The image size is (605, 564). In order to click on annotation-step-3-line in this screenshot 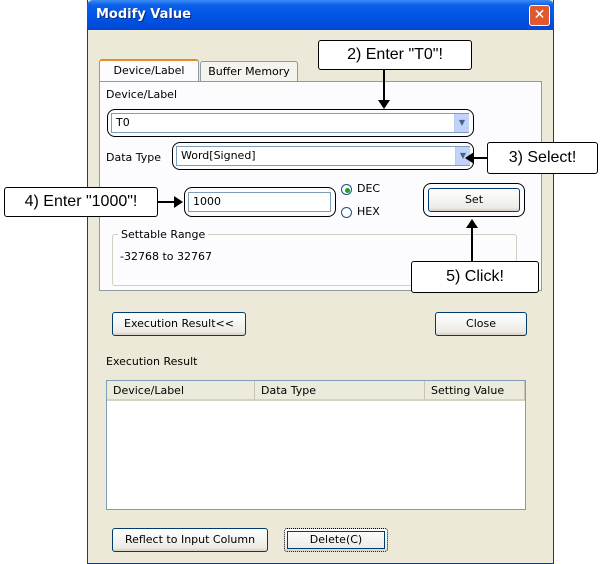, I will do `click(479, 158)`.